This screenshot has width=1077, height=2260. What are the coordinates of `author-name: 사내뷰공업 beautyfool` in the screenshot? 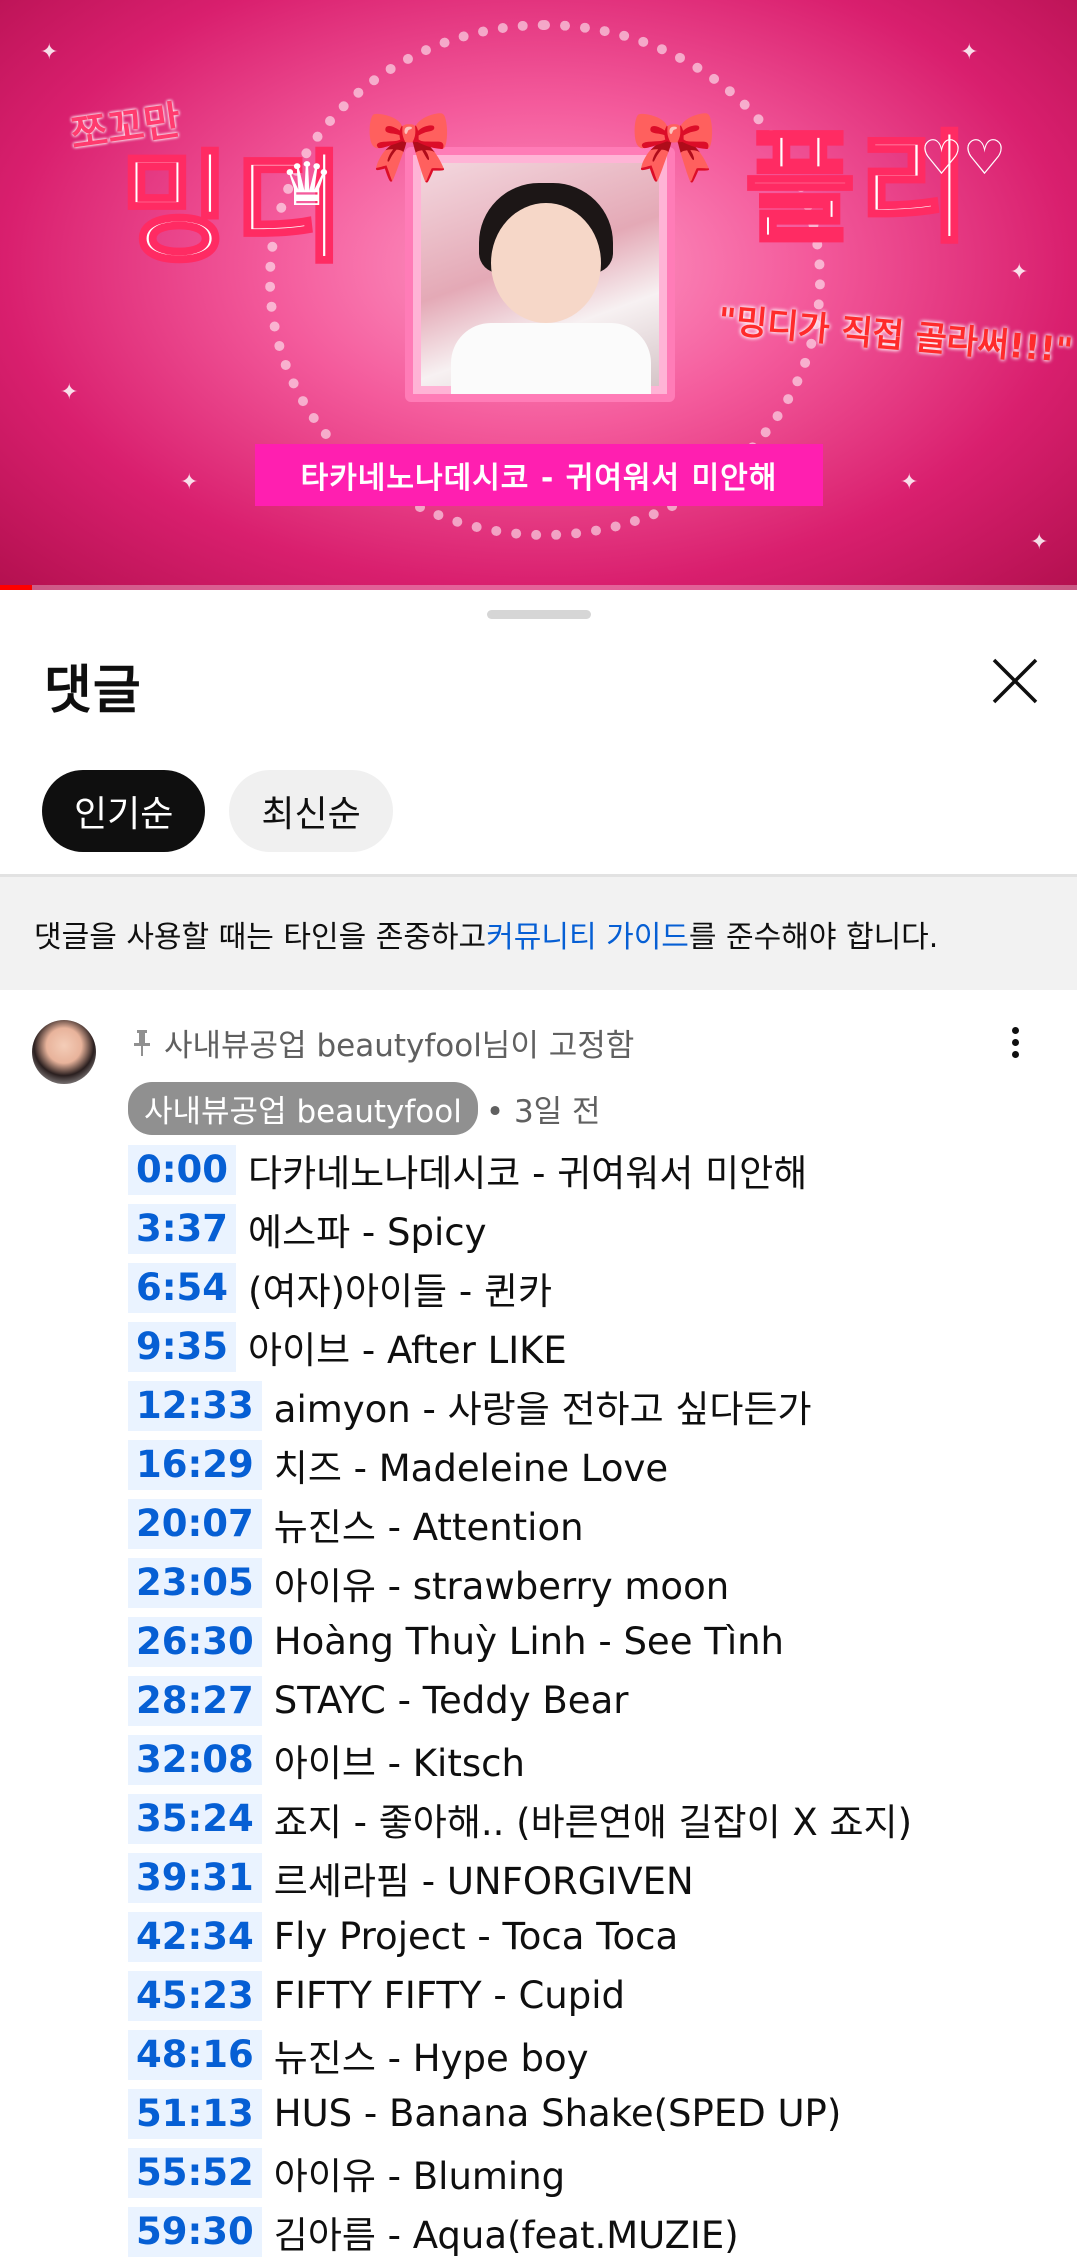 It's located at (303, 1108).